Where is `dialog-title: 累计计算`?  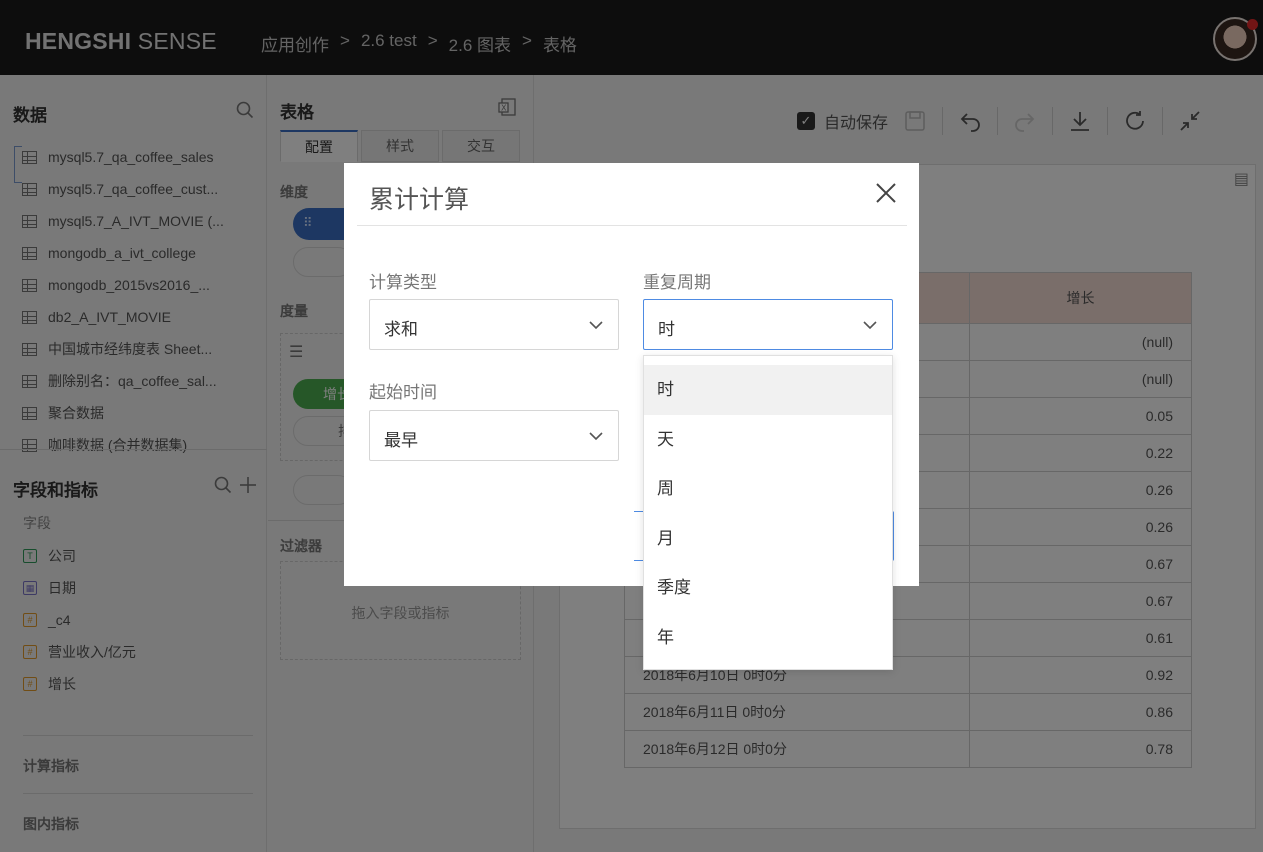
dialog-title: 累计计算 is located at coordinates (419, 200).